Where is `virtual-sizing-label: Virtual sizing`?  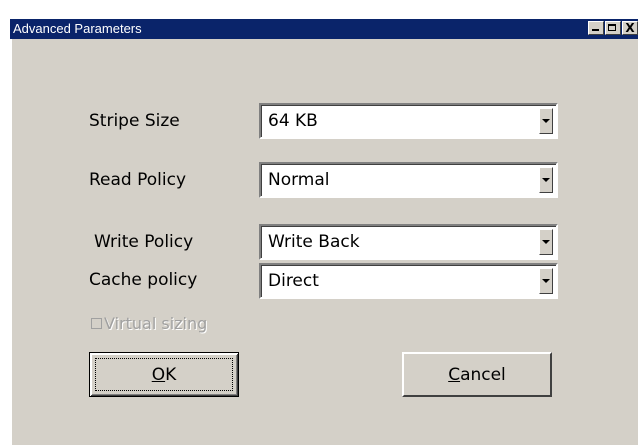
virtual-sizing-label: Virtual sizing is located at coordinates (156, 323).